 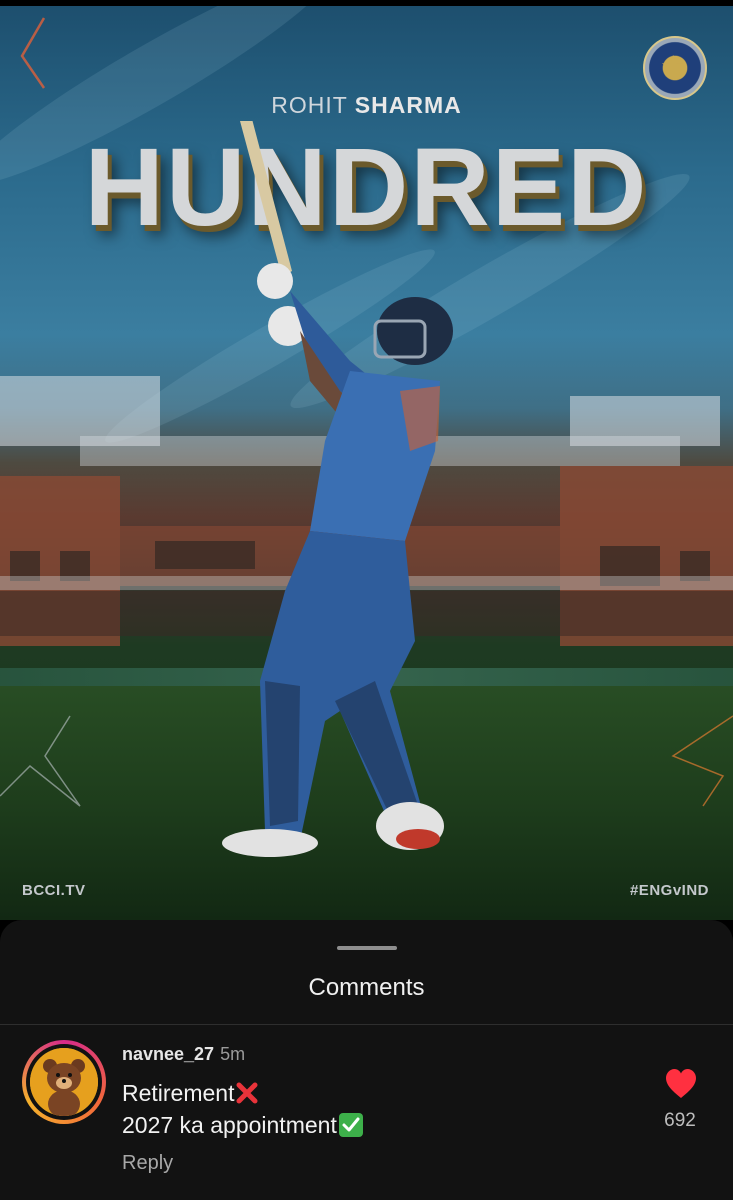 I want to click on cross-mark-emoji-icon, so click(x=247, y=1093).